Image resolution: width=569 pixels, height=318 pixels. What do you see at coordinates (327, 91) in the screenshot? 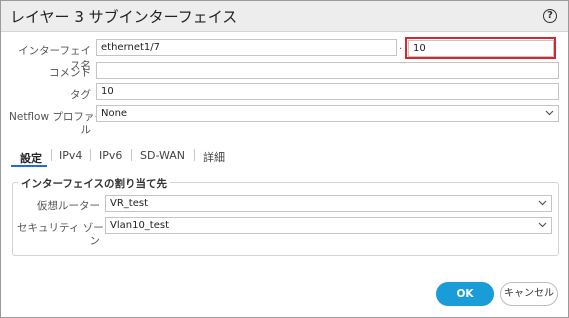
I see `tag-field: 10` at bounding box center [327, 91].